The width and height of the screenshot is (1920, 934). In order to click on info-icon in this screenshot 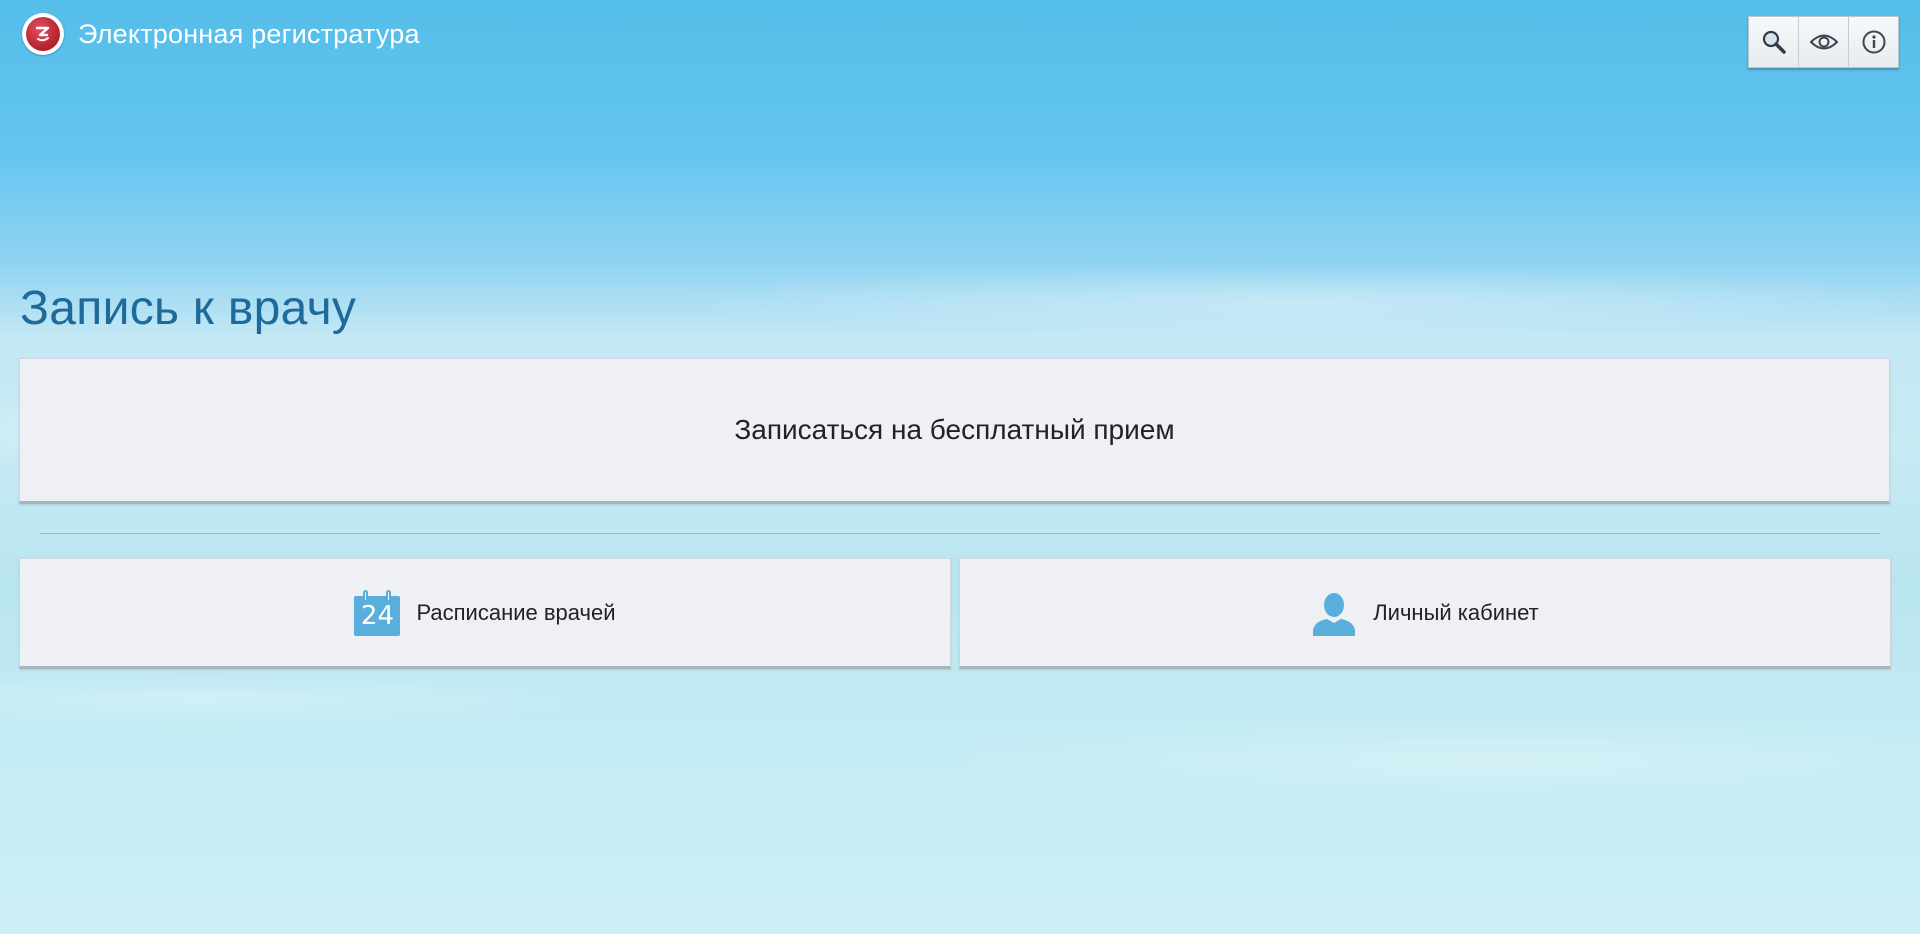, I will do `click(1873, 42)`.